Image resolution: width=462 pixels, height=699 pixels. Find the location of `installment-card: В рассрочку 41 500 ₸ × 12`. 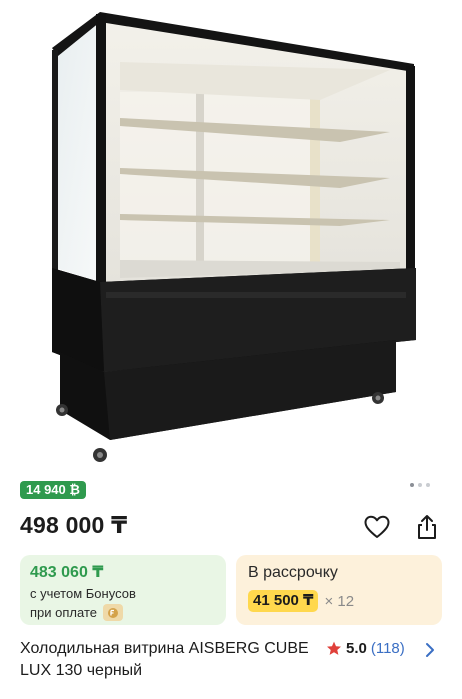

installment-card: В рассрочку 41 500 ₸ × 12 is located at coordinates (339, 590).